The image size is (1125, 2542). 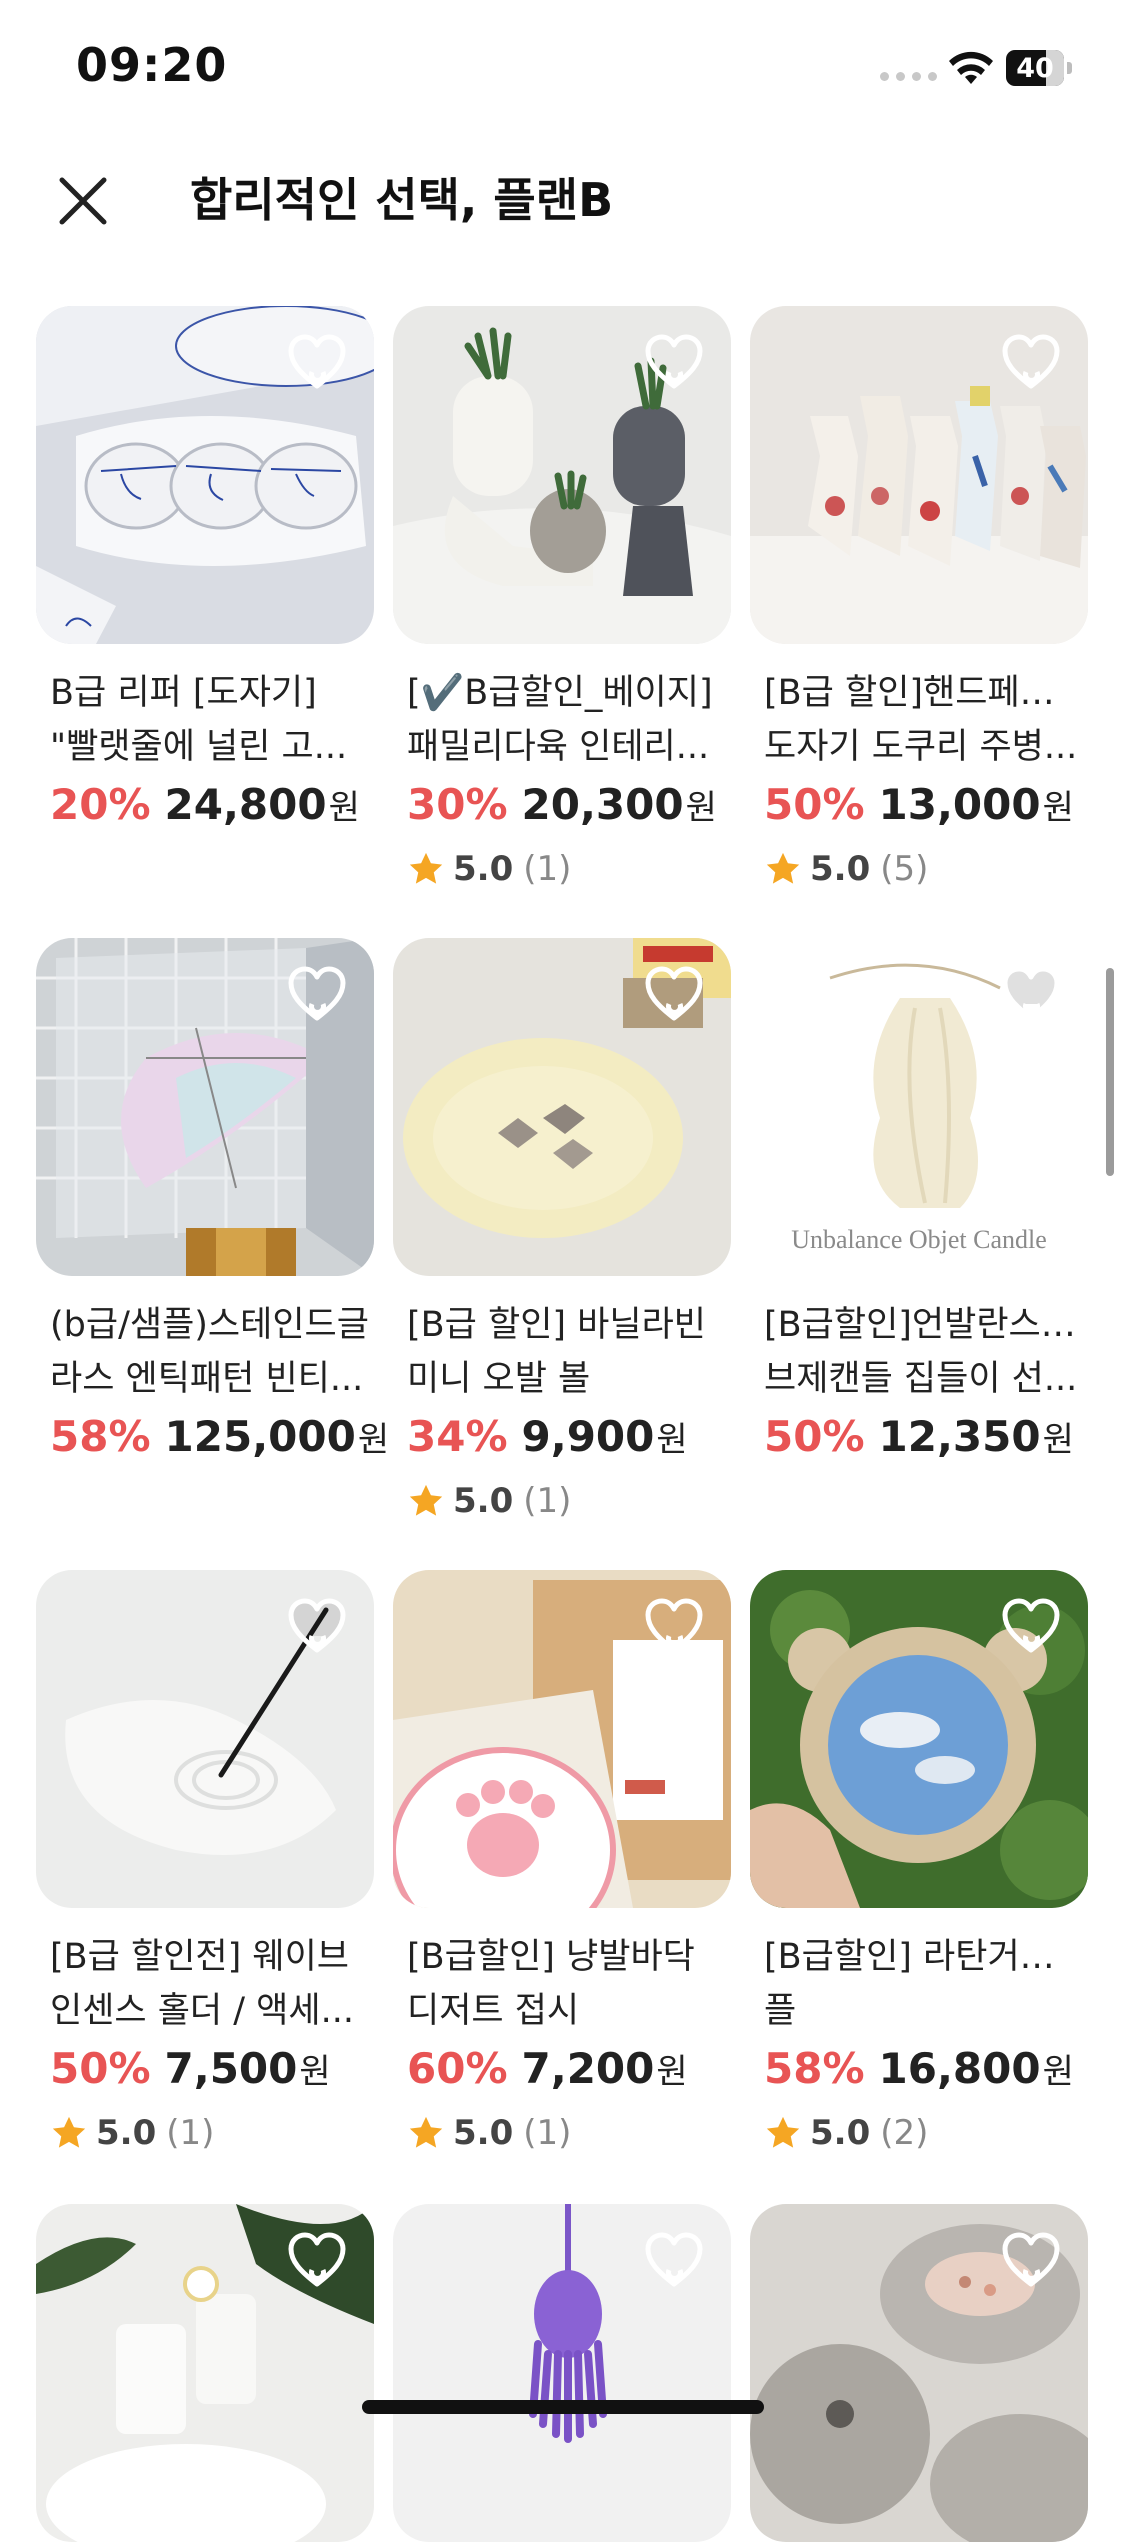 I want to click on product-card: [B급 할인] 바닐라빈 미니 오발 볼 34% 9,900 원 5.0 (1), so click(x=563, y=1231).